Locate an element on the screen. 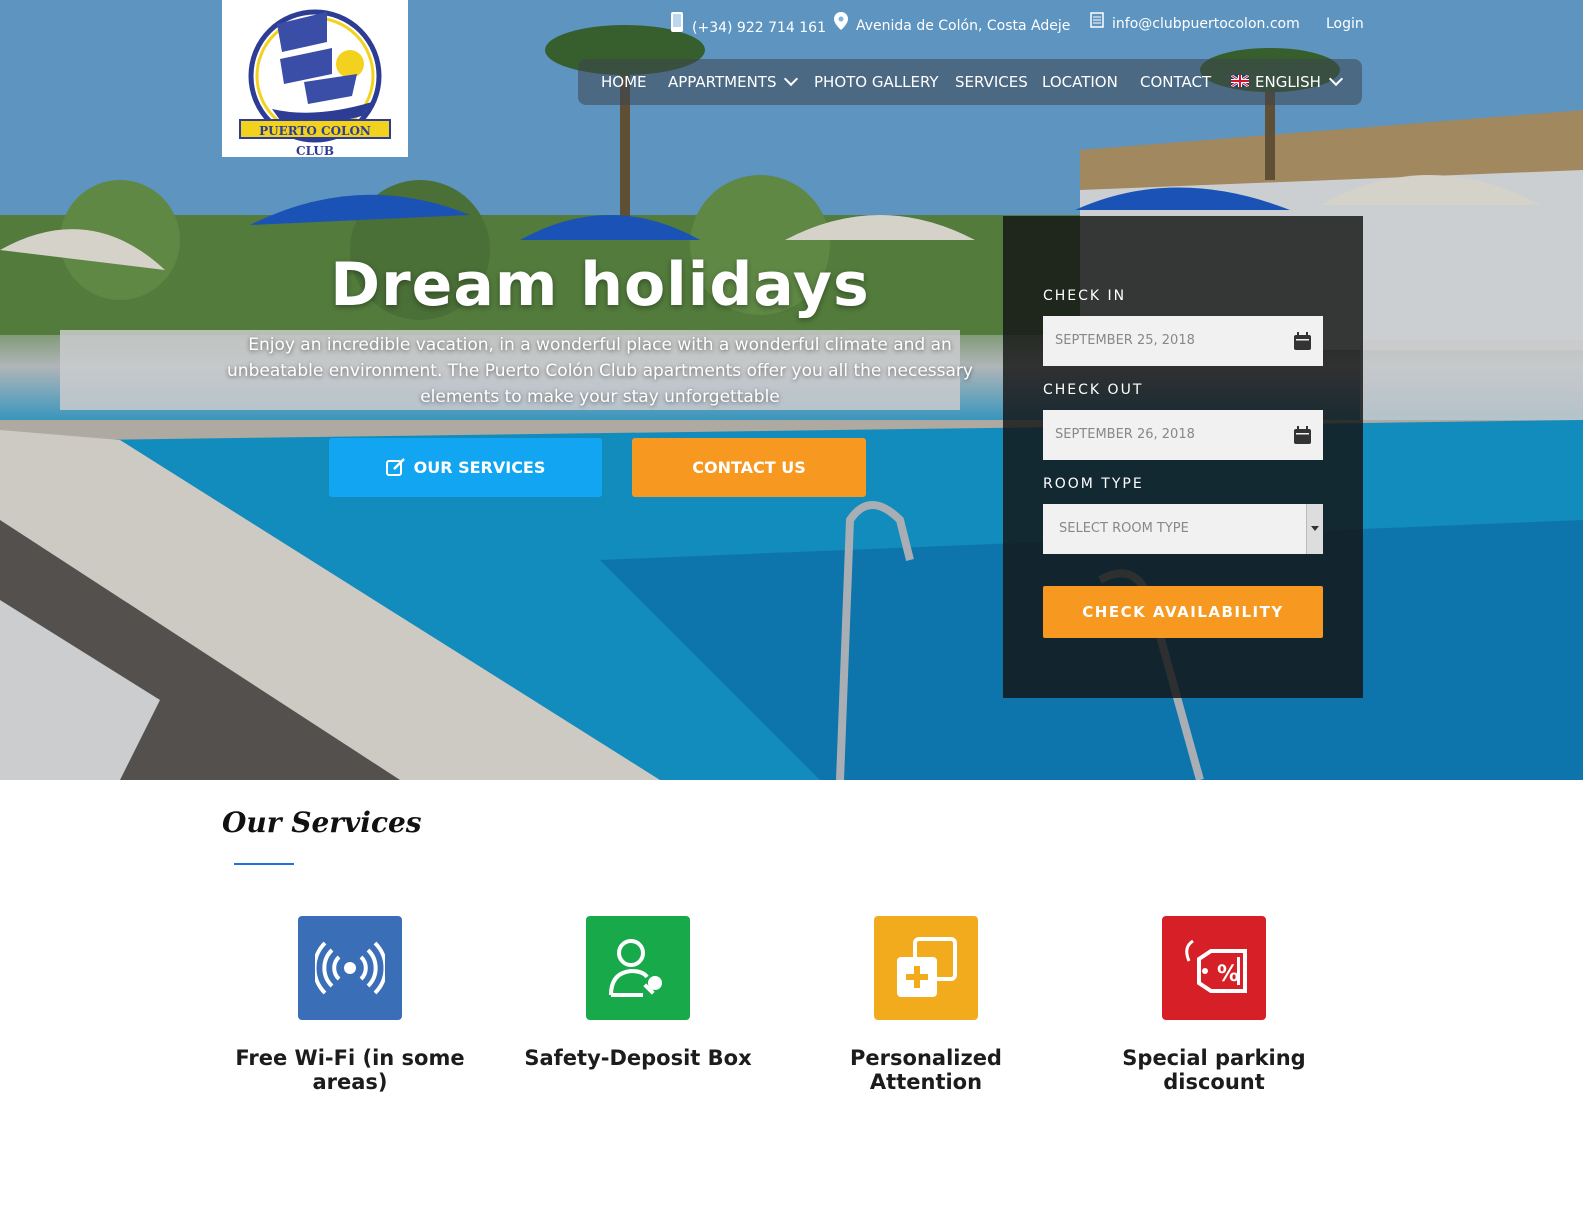  nav-apartments: APPARTMENTS is located at coordinates (733, 82).